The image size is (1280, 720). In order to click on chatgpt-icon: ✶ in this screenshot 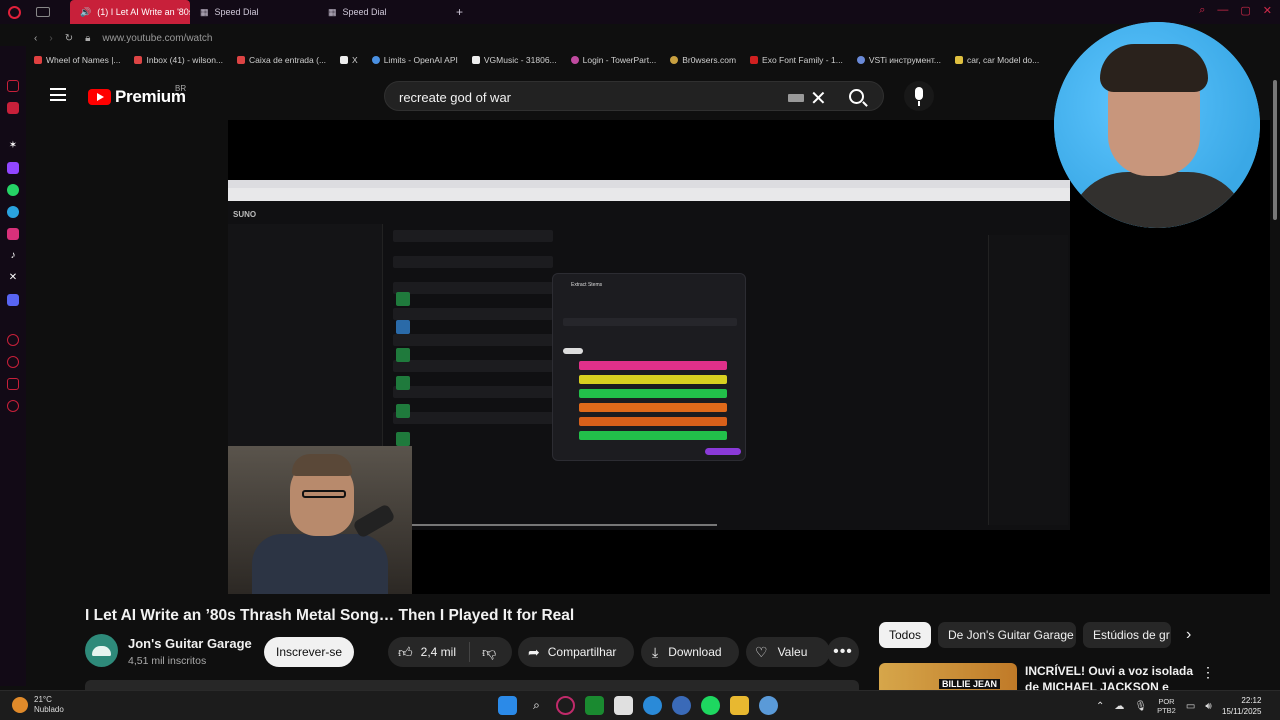, I will do `click(13, 146)`.